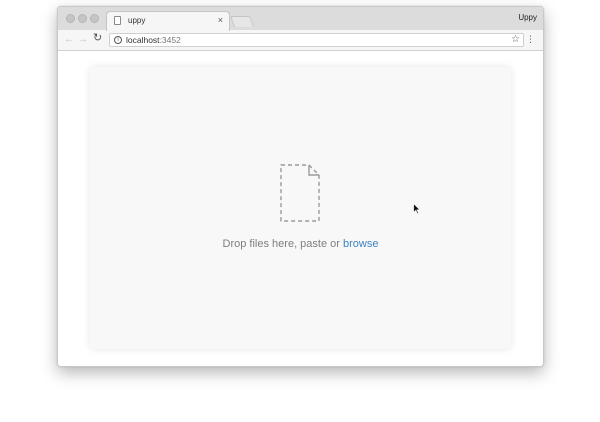 Image resolution: width=600 pixels, height=422 pixels. Describe the element at coordinates (70, 18) in the screenshot. I see `close-window-button` at that location.